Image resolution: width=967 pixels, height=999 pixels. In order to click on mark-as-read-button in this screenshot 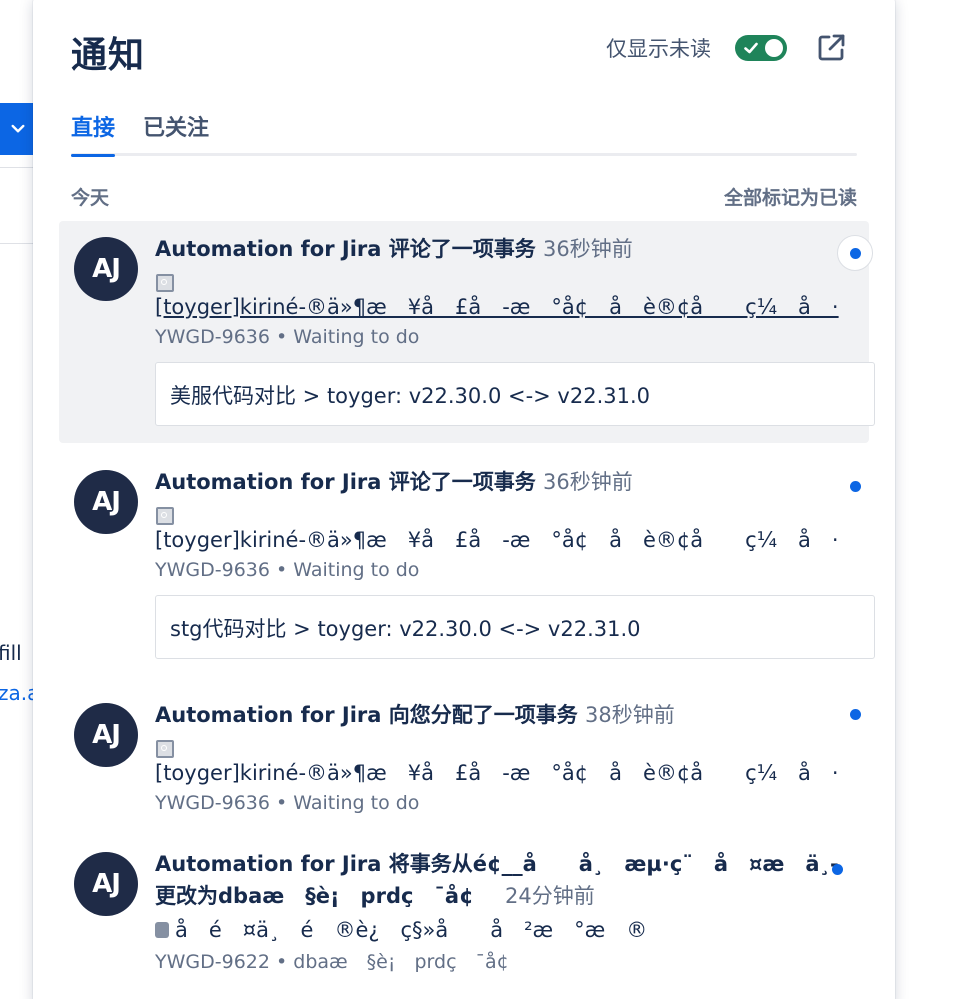, I will do `click(855, 253)`.